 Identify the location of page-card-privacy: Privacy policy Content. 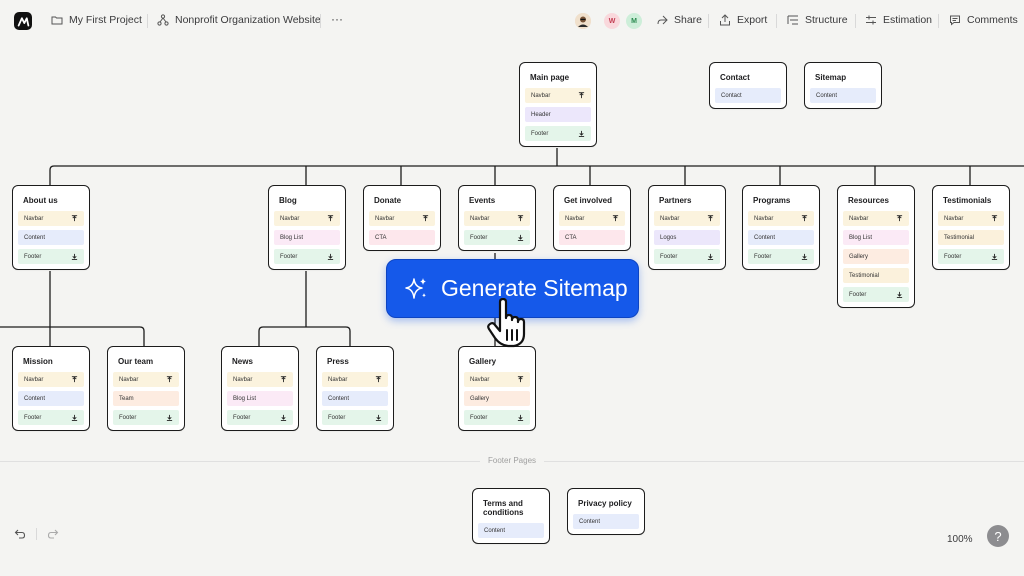
(606, 512).